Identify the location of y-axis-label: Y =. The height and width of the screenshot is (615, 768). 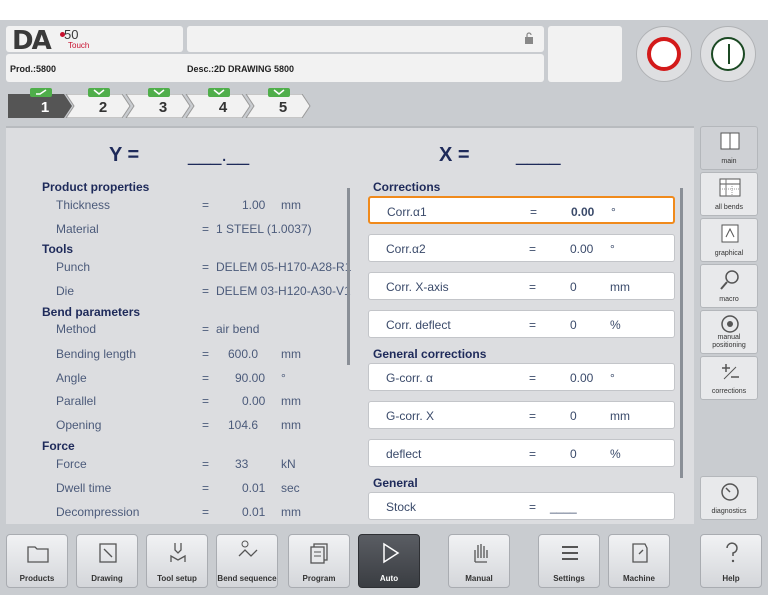
(124, 155).